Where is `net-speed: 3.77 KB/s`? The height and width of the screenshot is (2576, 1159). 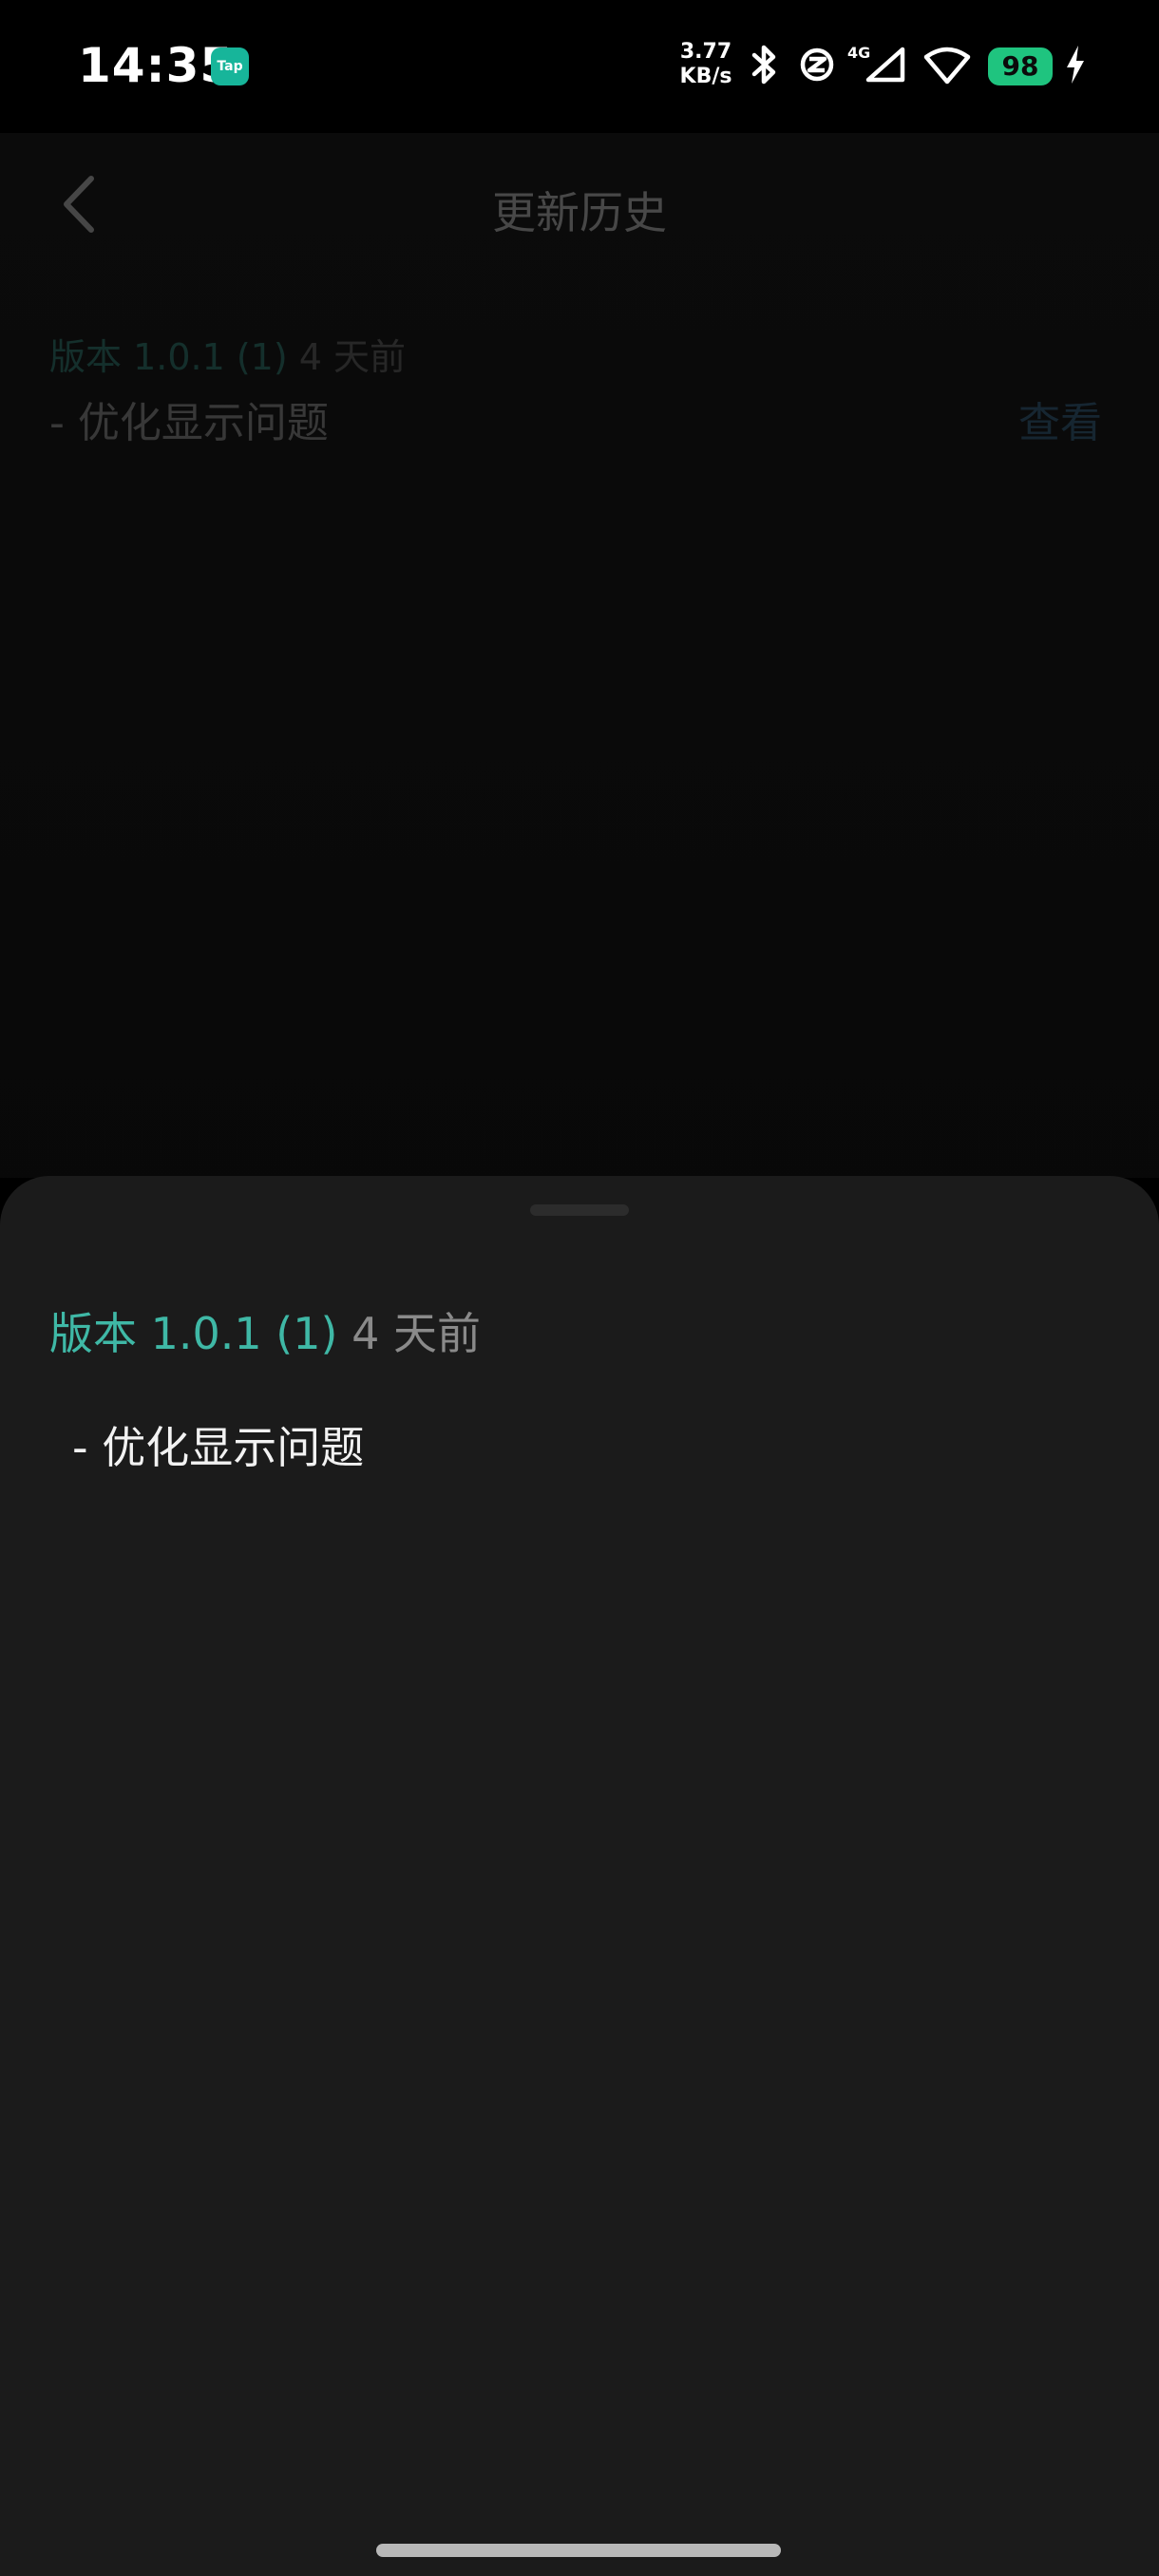
net-speed: 3.77 KB/s is located at coordinates (705, 64).